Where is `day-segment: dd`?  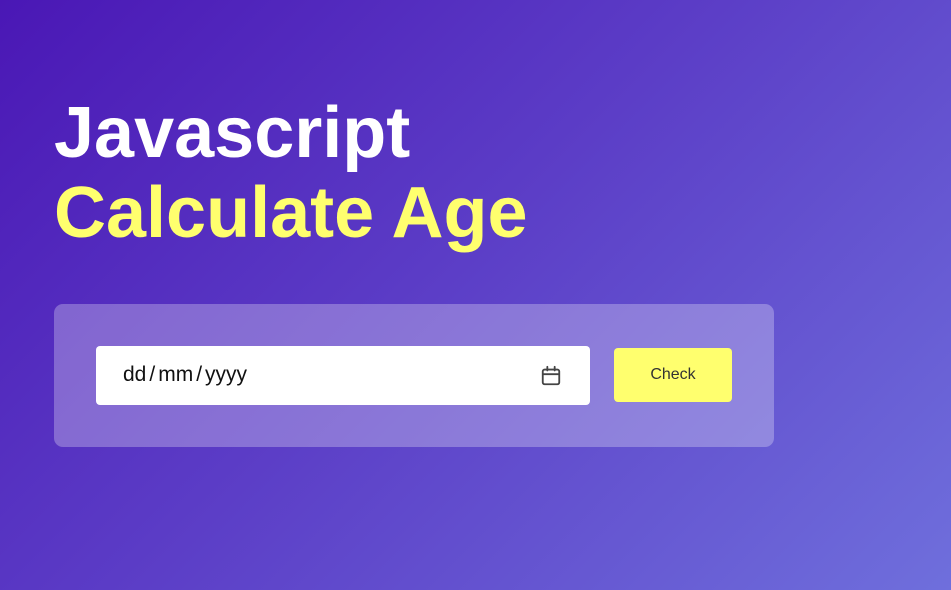 day-segment: dd is located at coordinates (134, 375).